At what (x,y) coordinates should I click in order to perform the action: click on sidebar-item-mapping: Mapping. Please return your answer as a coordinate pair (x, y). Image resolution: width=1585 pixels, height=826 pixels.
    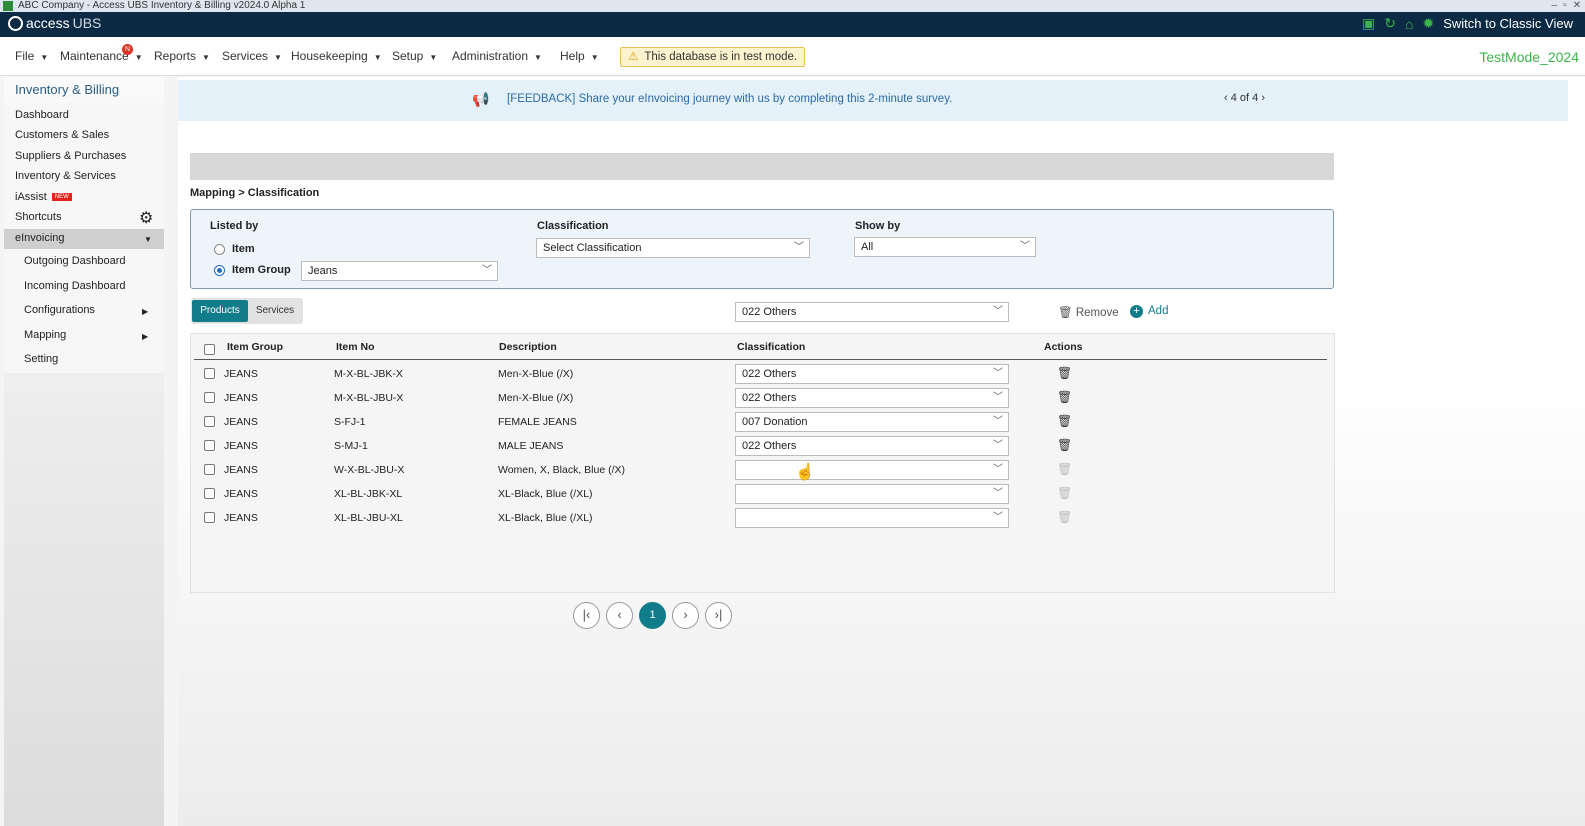
    Looking at the image, I should click on (45, 335).